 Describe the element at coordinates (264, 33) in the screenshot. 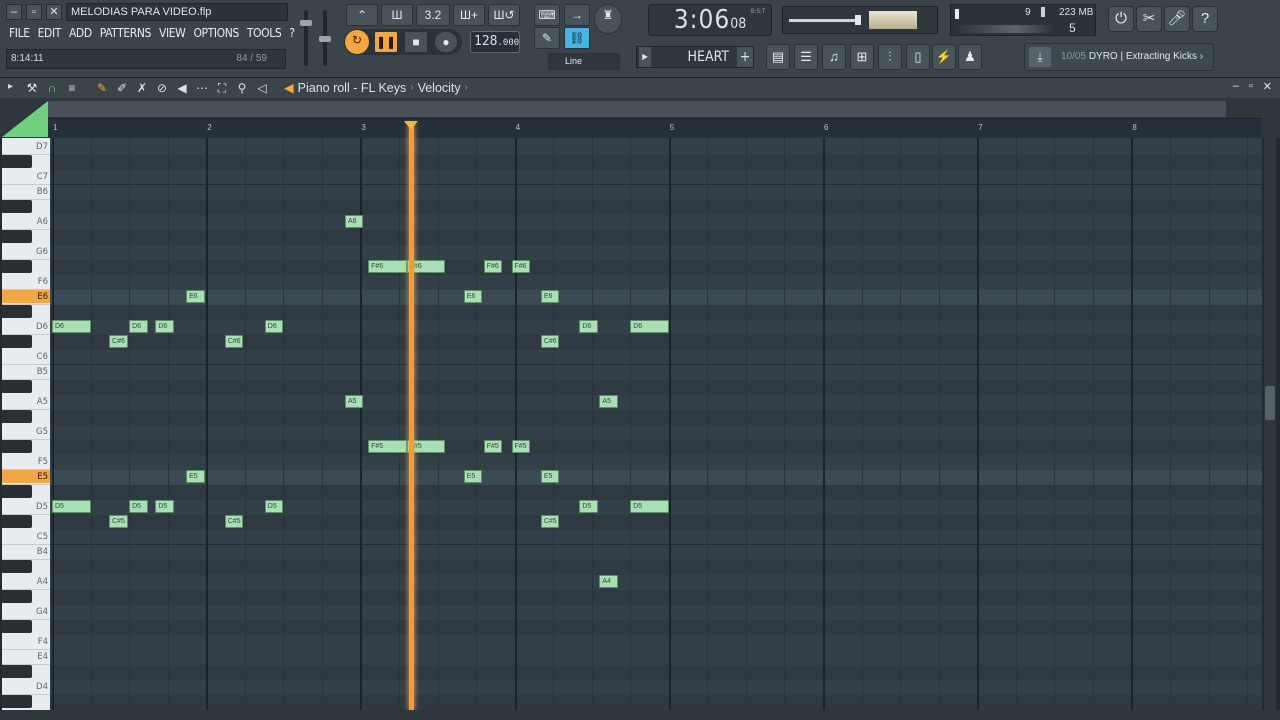

I see `menu-tools: TOOLS` at that location.